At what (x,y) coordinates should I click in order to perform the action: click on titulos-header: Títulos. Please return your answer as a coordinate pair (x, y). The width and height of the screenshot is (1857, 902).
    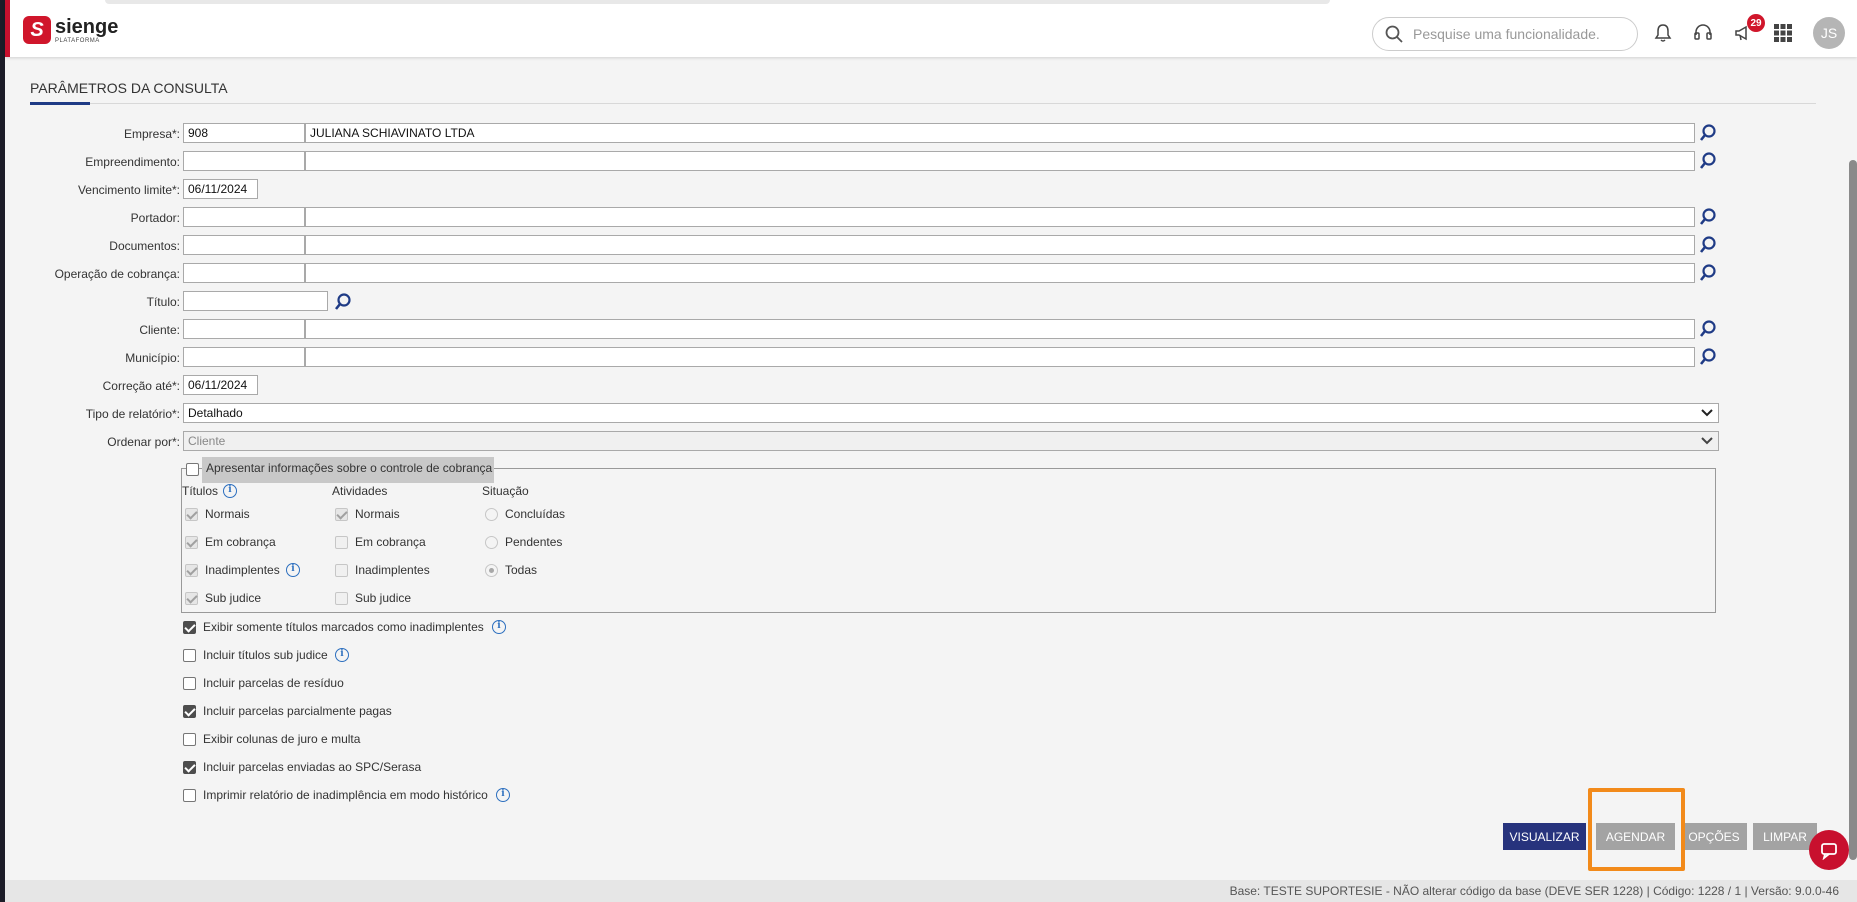
    Looking at the image, I should click on (200, 491).